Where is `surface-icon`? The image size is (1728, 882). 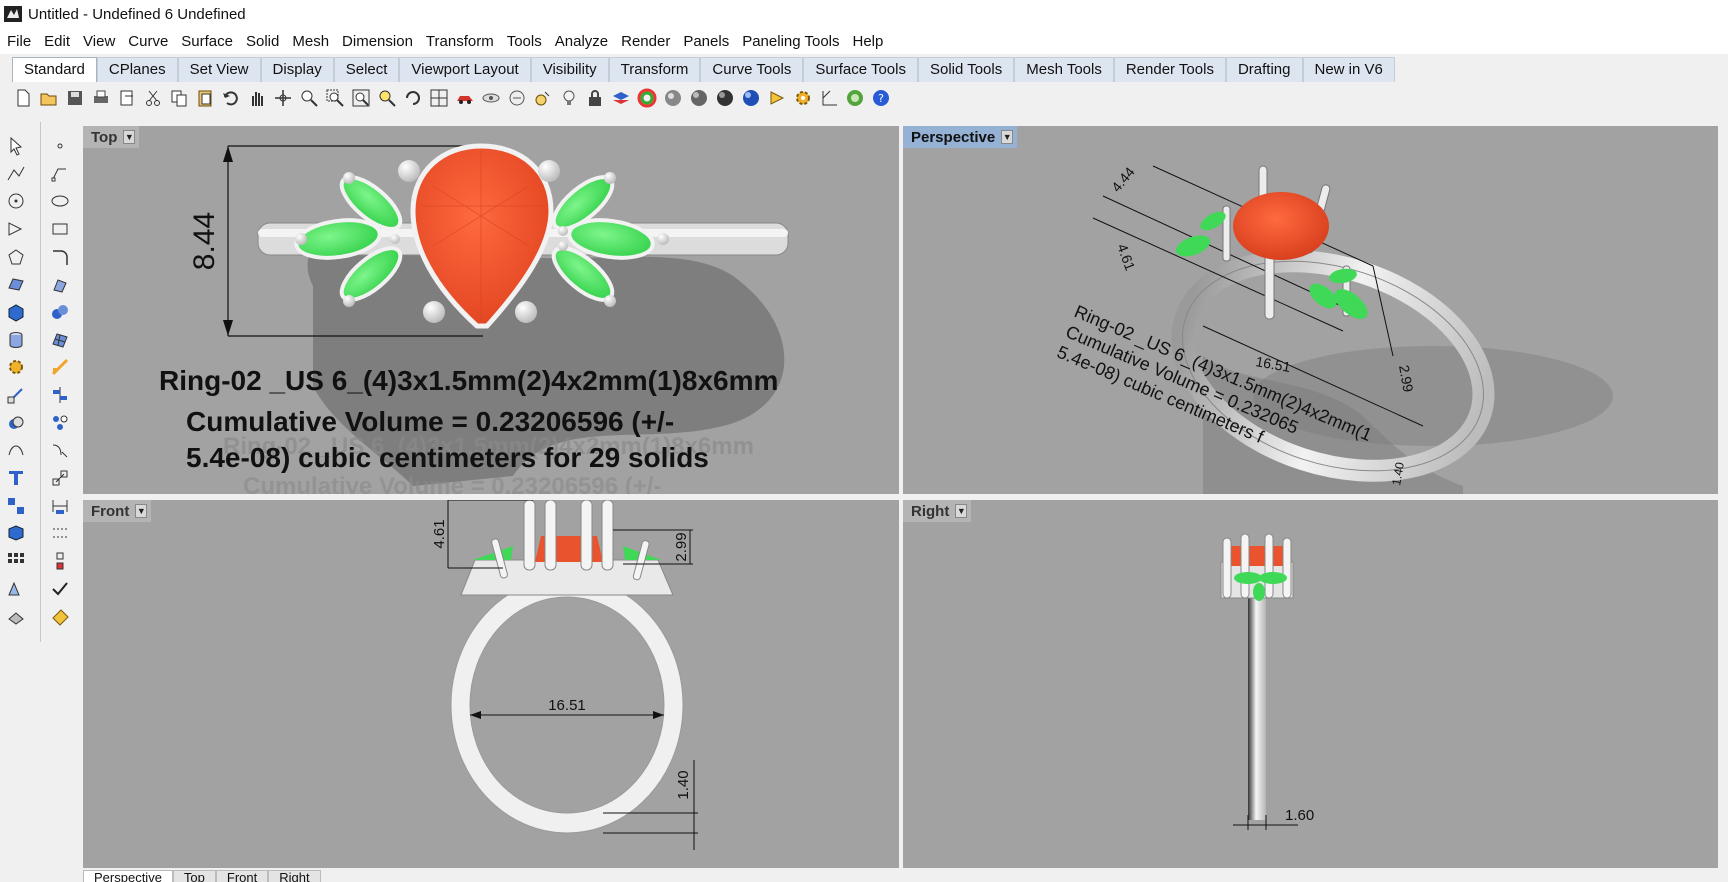
surface-icon is located at coordinates (16, 284).